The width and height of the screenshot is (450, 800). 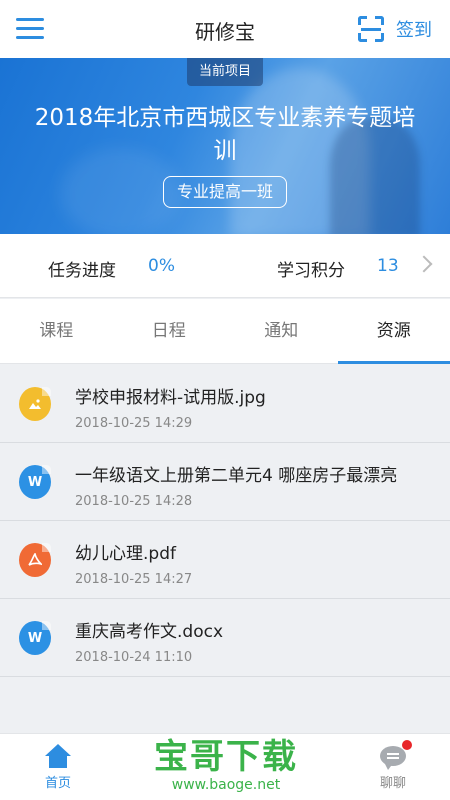 What do you see at coordinates (225, 266) in the screenshot?
I see `stats-bar: 任务进度 0% 学习积分 13` at bounding box center [225, 266].